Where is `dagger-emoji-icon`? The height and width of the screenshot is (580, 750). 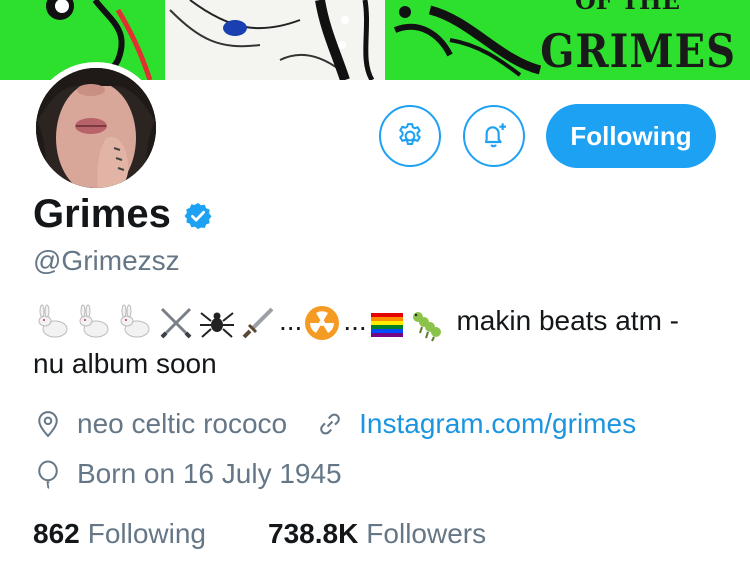
dagger-emoji-icon is located at coordinates (258, 323).